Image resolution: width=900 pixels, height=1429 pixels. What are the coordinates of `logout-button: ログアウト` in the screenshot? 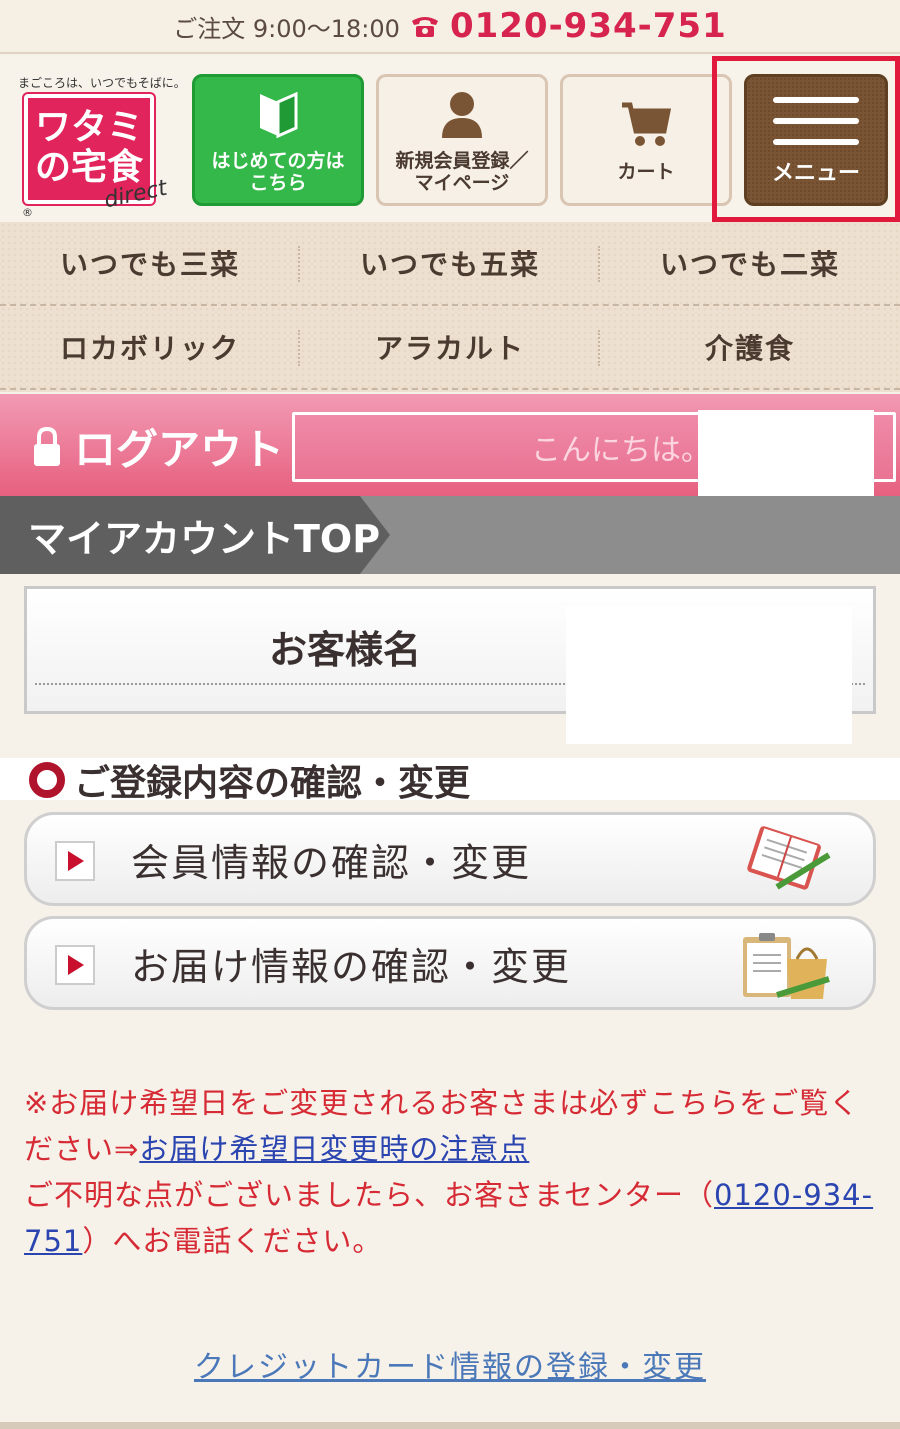 It's located at (158, 446).